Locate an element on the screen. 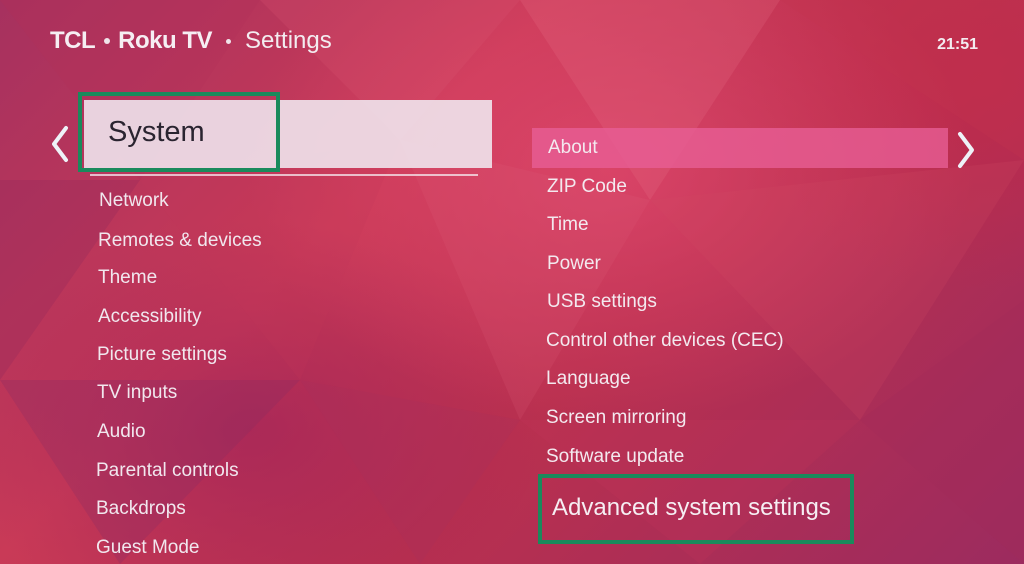 This screenshot has width=1024, height=564. right-menu-item-advanced-system-settings: Advanced system settings is located at coordinates (691, 508).